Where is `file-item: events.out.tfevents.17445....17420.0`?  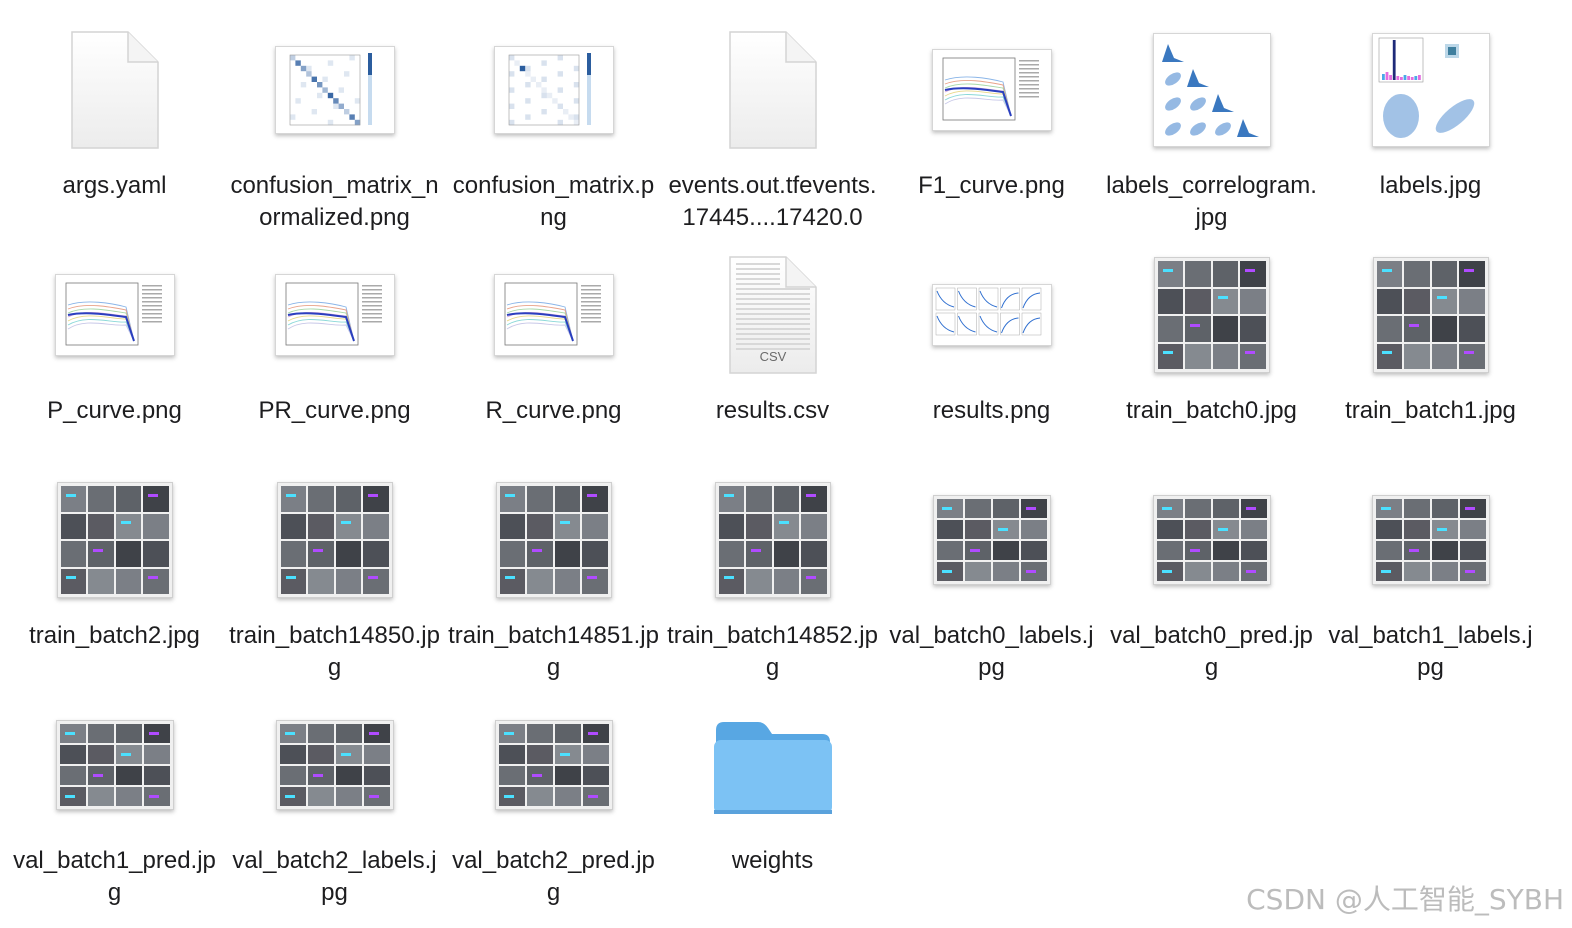
file-item: events.out.tfevents.17445....17420.0 is located at coordinates (772, 125).